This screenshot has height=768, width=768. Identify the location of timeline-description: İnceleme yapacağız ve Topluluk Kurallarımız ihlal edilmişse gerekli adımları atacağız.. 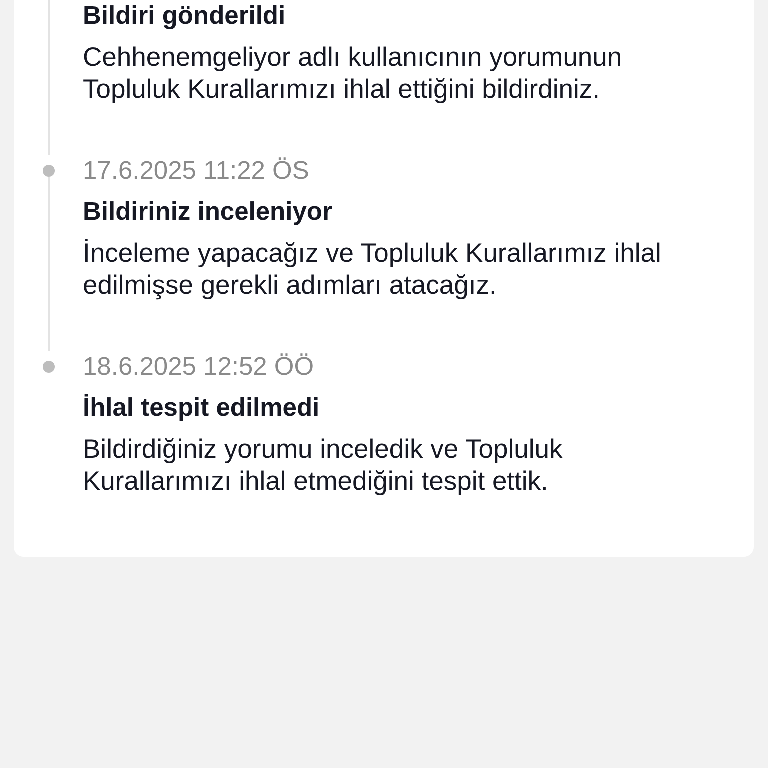
(372, 269).